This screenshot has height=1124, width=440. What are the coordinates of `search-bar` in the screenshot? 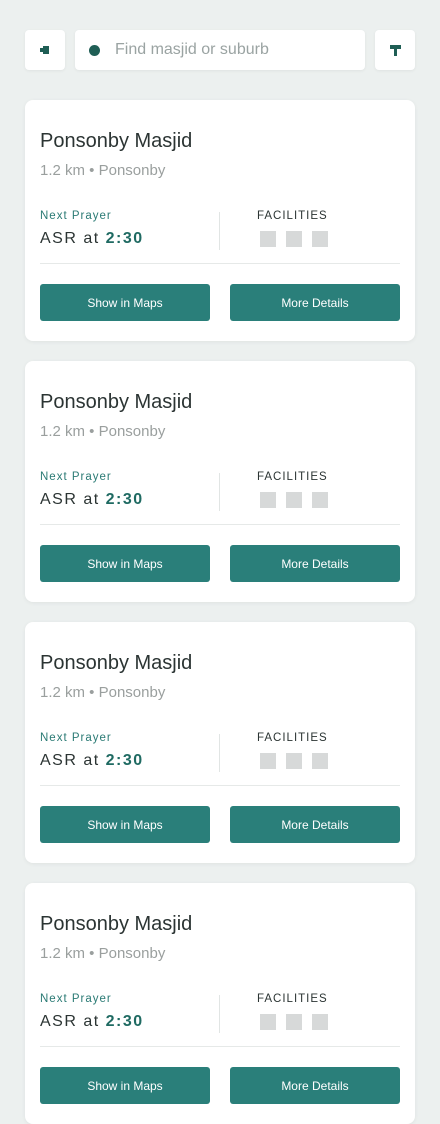 It's located at (220, 50).